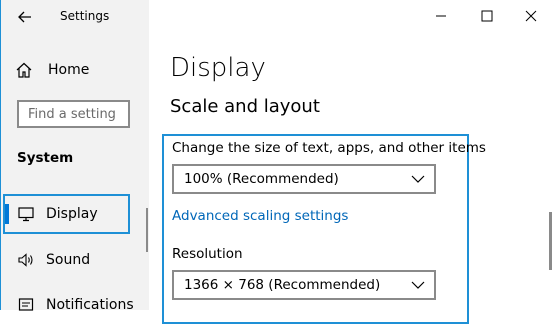  What do you see at coordinates (68, 260) in the screenshot?
I see `sidebar-item-label: Sound` at bounding box center [68, 260].